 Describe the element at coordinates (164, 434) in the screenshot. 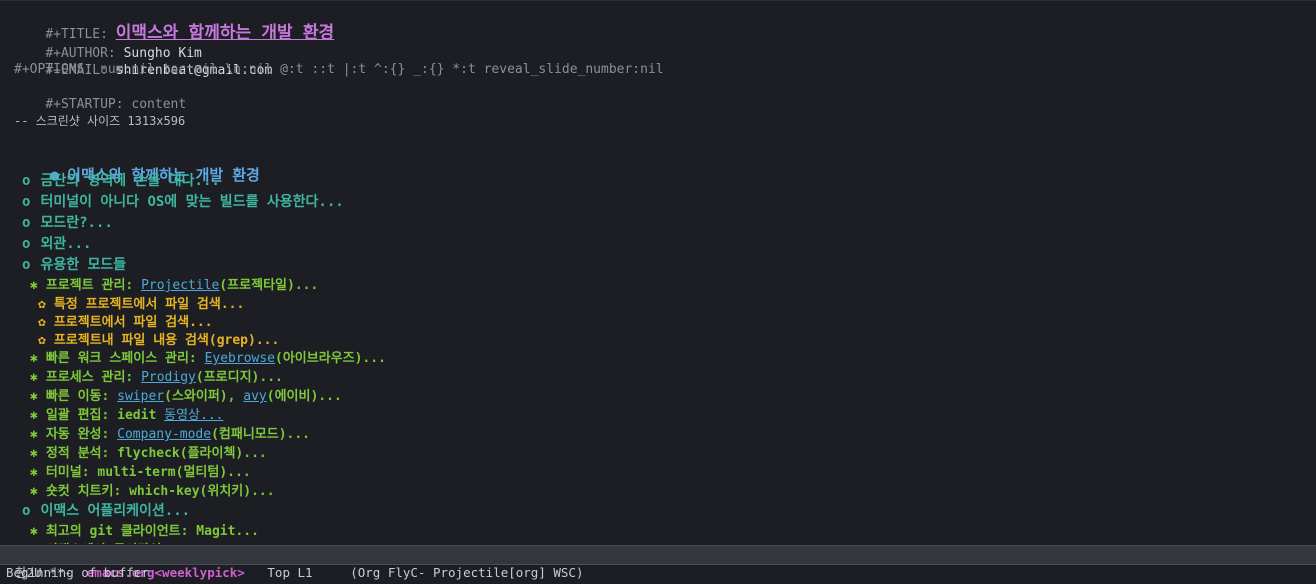

I see `heading-link: Company-mode` at that location.